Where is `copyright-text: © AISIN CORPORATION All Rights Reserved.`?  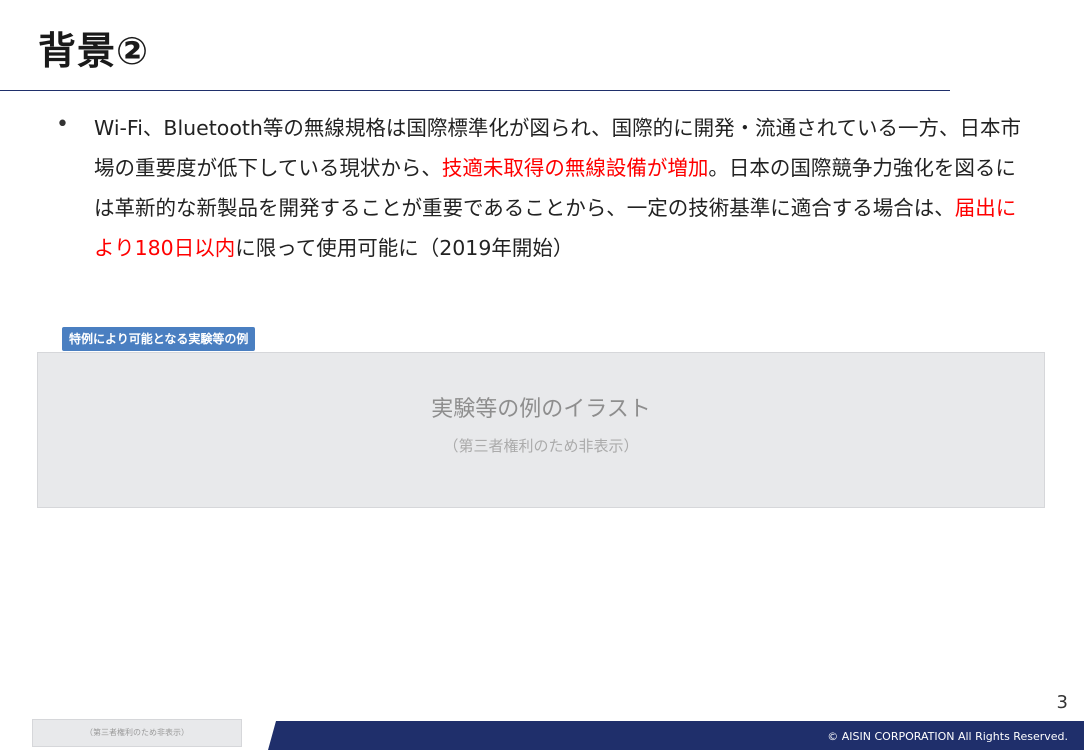
copyright-text: © AISIN CORPORATION All Rights Reserved. is located at coordinates (947, 736).